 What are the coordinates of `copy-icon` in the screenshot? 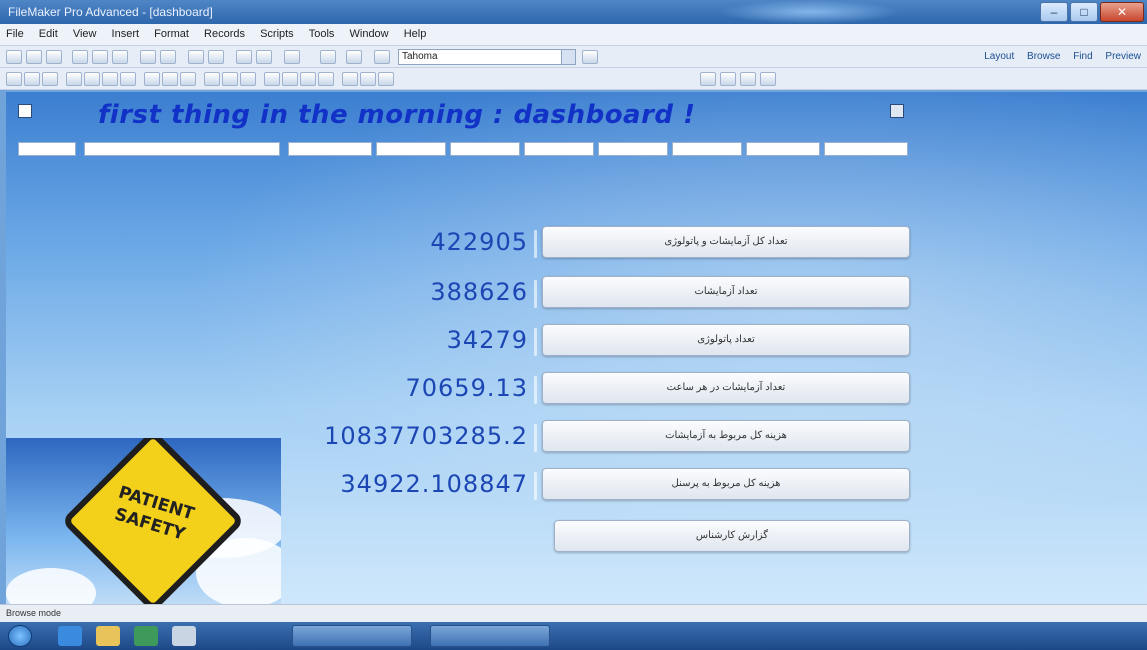 It's located at (100, 57).